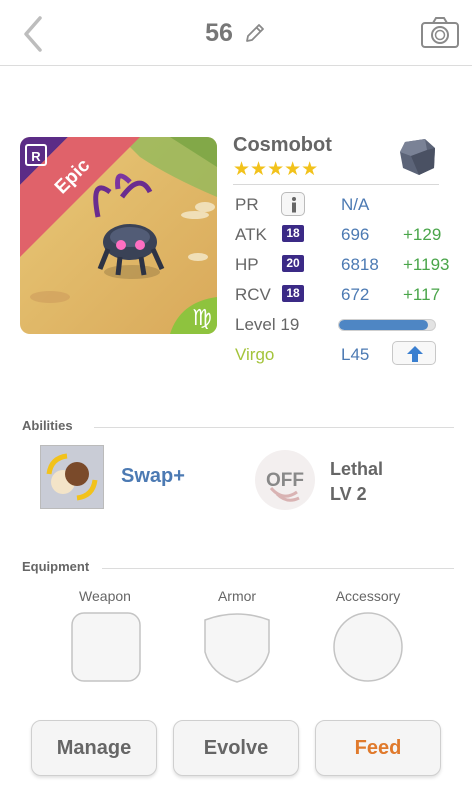 The height and width of the screenshot is (800, 472). I want to click on rcv-bonus: +117, so click(422, 294).